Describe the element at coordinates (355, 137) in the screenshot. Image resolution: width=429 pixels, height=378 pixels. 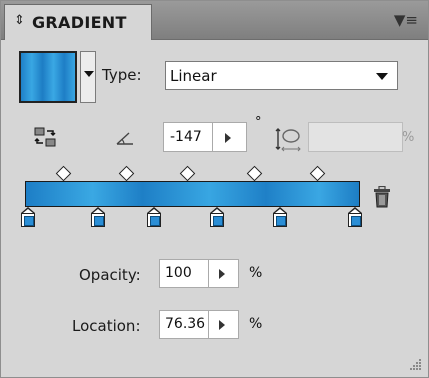
I see `aspect-ratio-input` at that location.